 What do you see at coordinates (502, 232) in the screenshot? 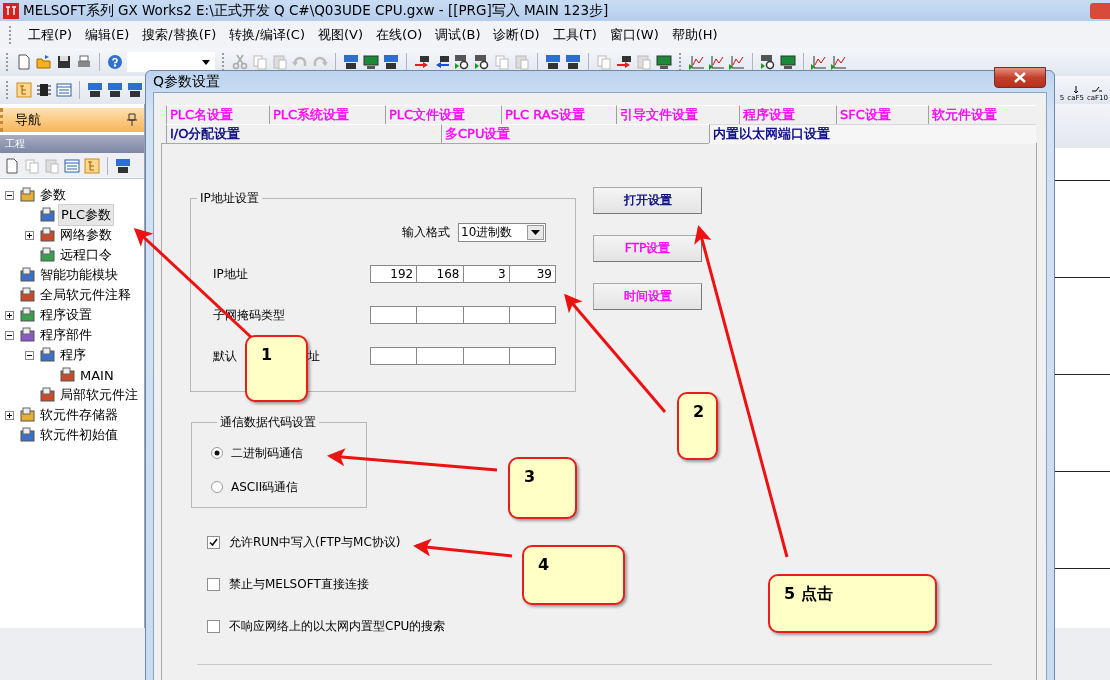
I see `format-dropdown: 10进制数` at bounding box center [502, 232].